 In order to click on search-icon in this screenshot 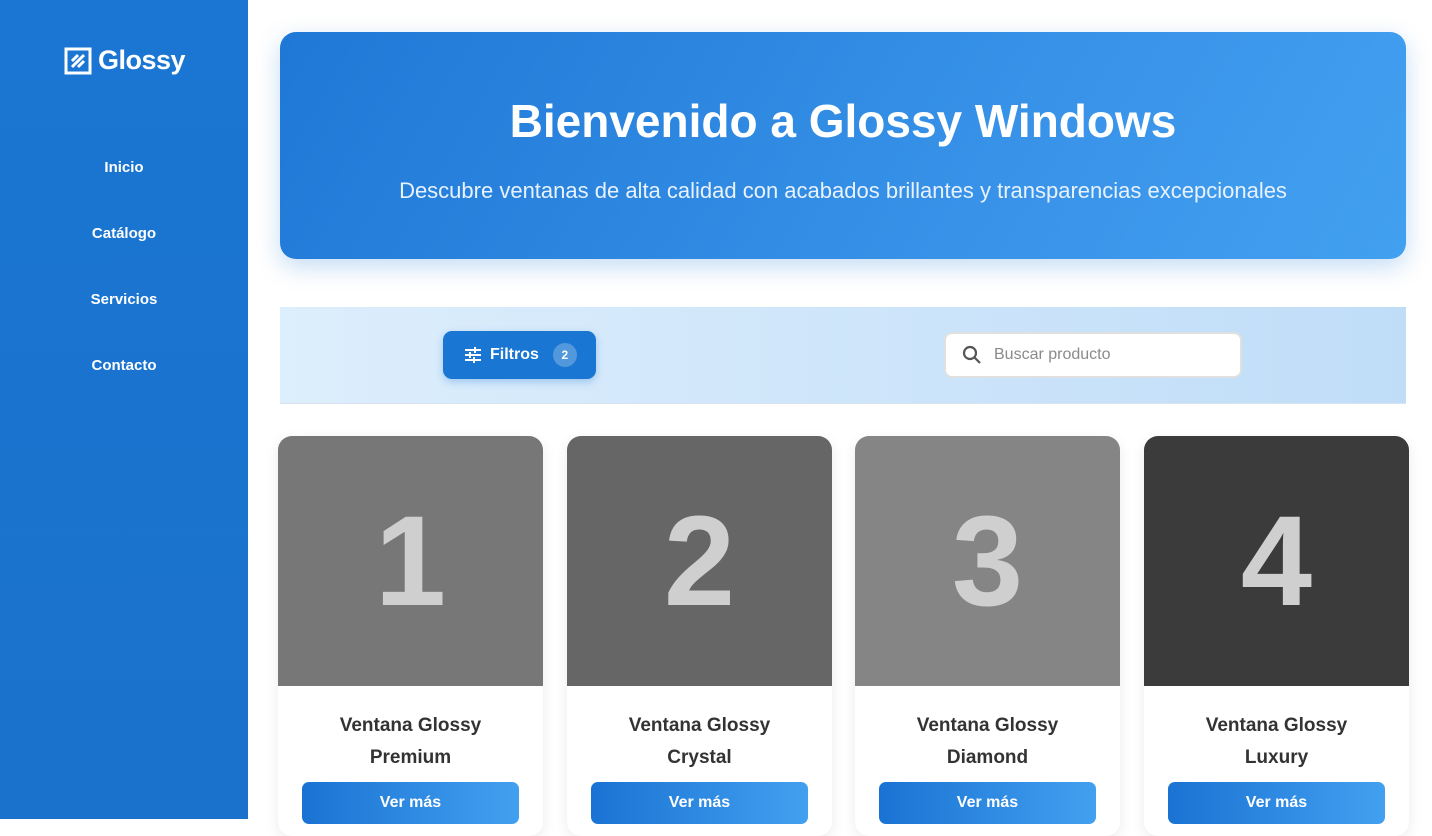, I will do `click(971, 354)`.